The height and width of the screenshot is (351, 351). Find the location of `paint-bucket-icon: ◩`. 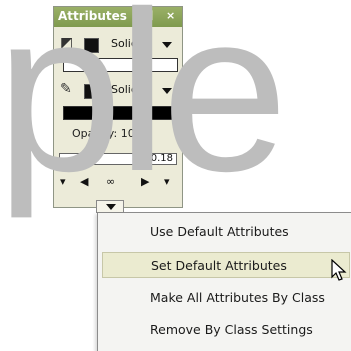

paint-bucket-icon: ◩ is located at coordinates (67, 43).